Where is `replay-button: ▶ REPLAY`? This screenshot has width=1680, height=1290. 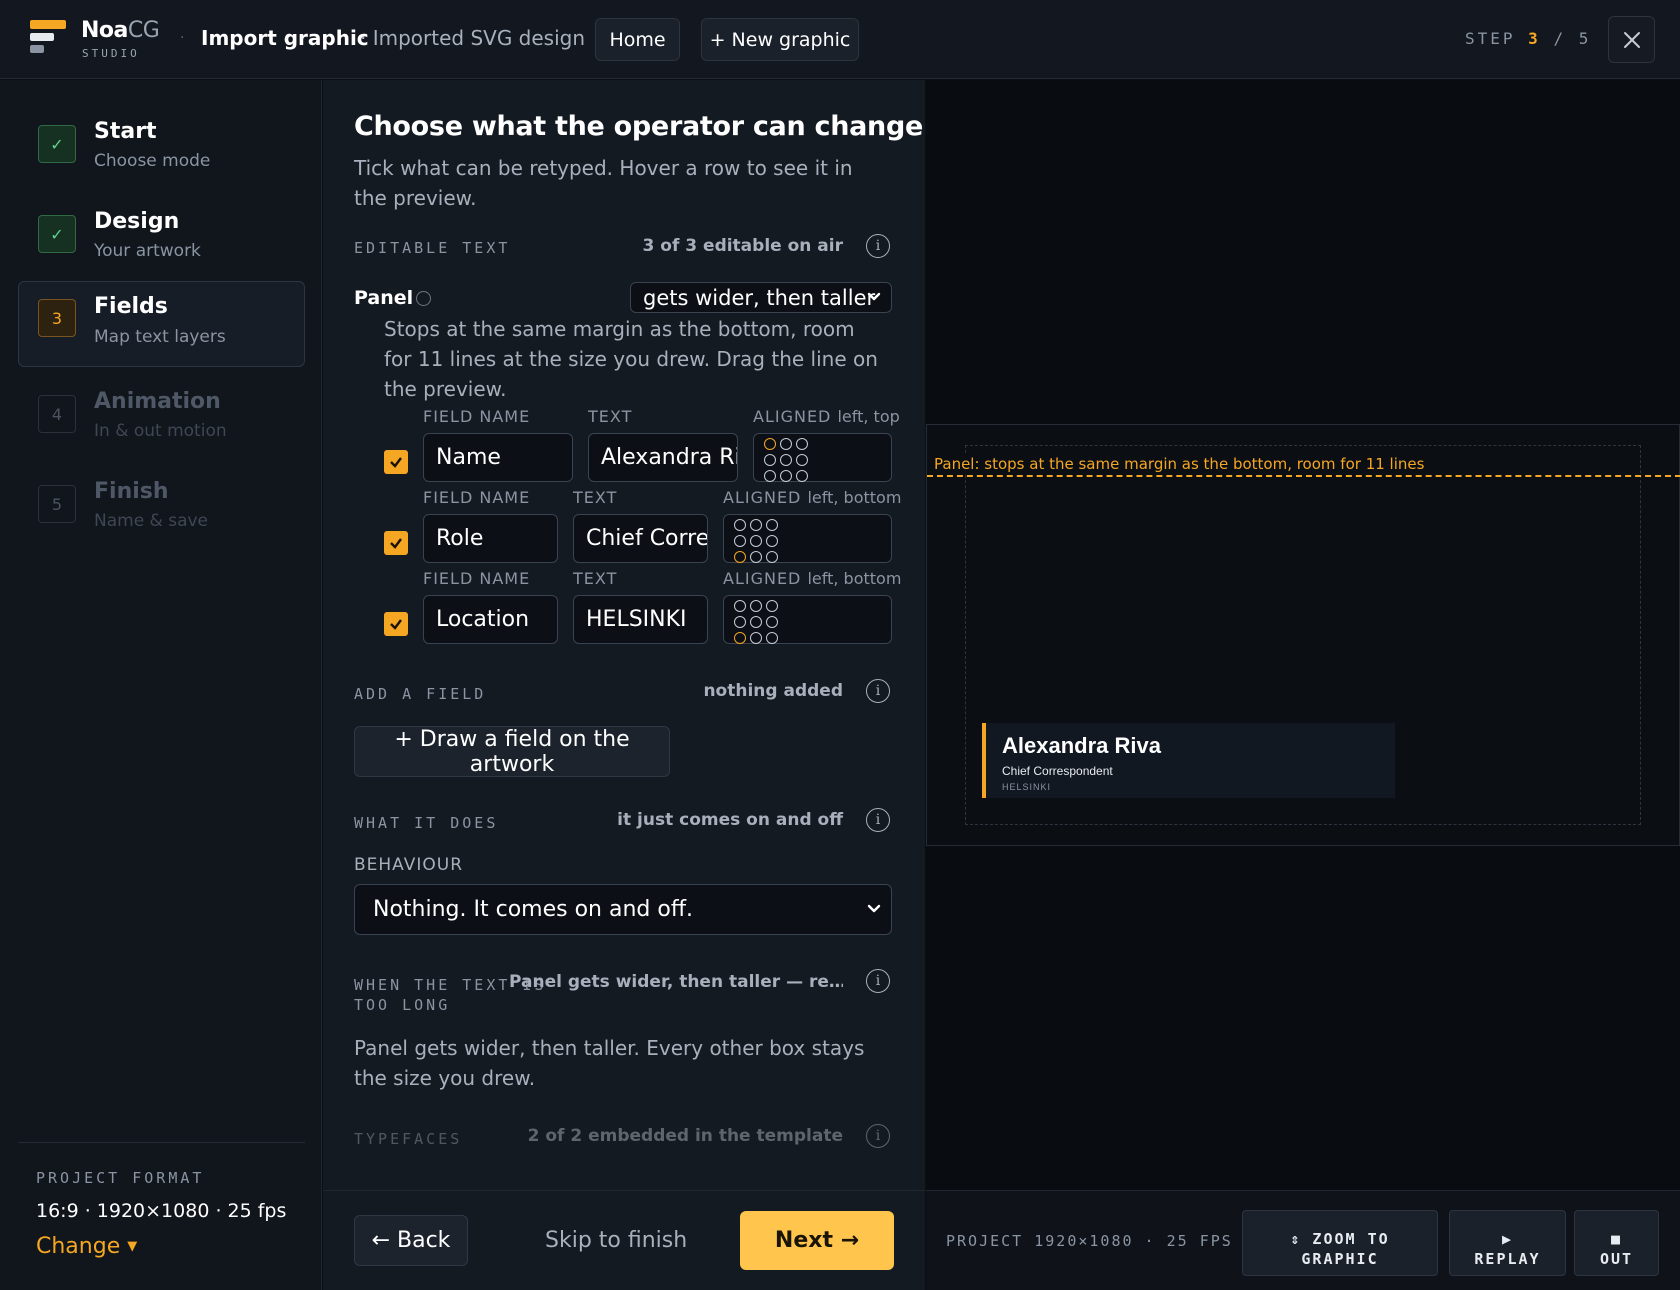
replay-button: ▶ REPLAY is located at coordinates (1507, 1243).